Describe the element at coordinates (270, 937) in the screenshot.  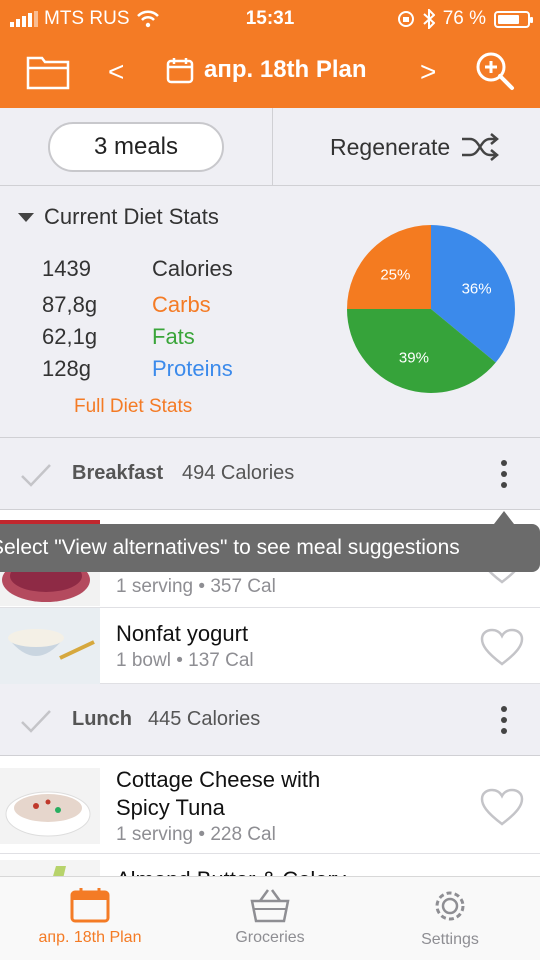
I see `tab-label: Groceries` at that location.